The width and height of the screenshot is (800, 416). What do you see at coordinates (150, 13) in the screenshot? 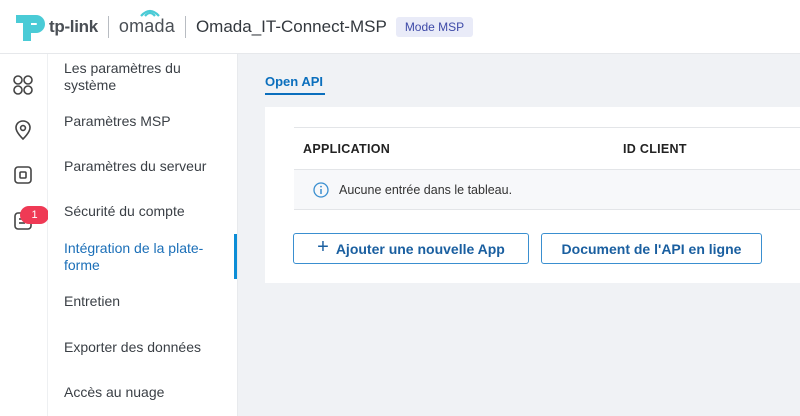
I see `omada-signal-icon` at bounding box center [150, 13].